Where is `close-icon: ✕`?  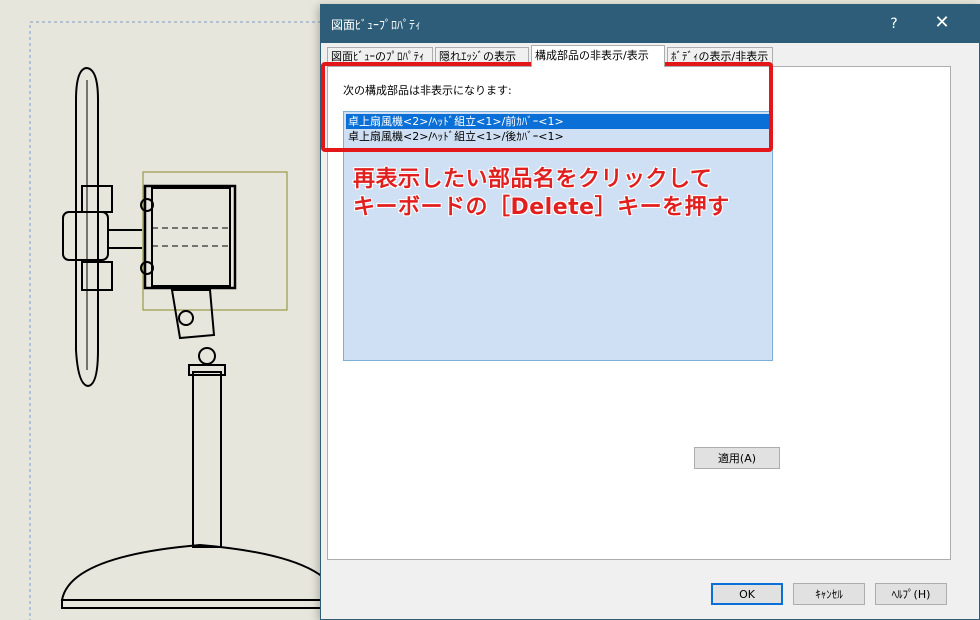
close-icon: ✕ is located at coordinates (942, 24).